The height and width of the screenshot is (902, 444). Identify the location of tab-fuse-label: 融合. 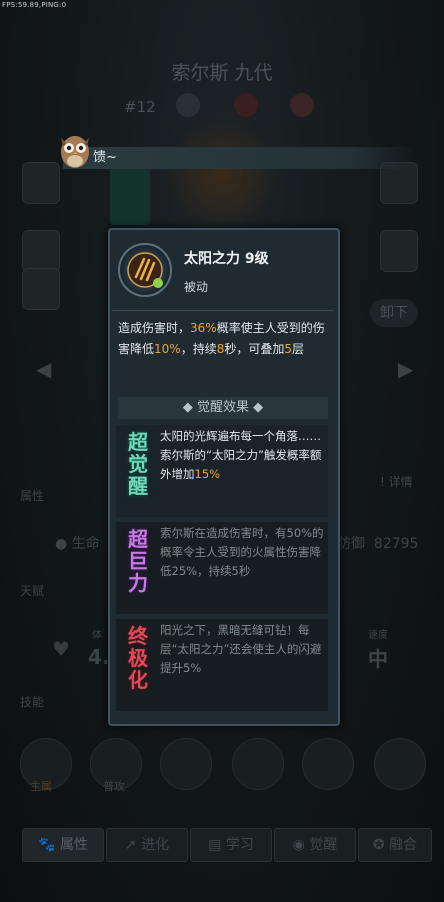
(403, 845).